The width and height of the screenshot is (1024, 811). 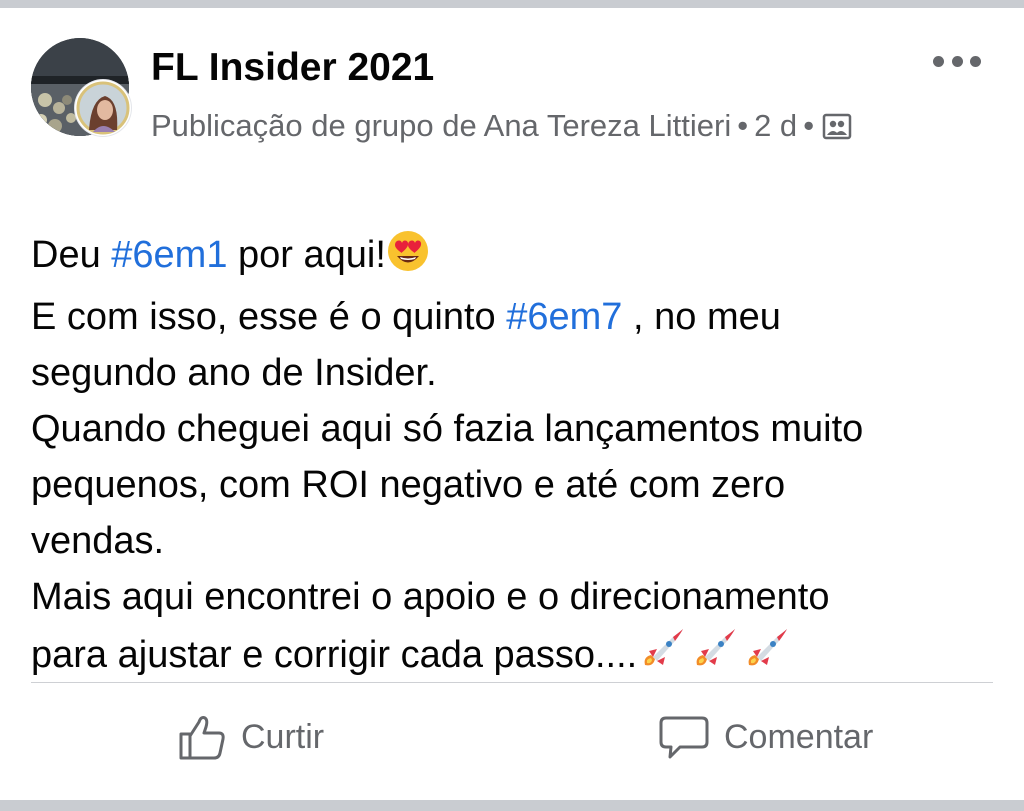 What do you see at coordinates (564, 317) in the screenshot?
I see `hashtag-link: #6em7` at bounding box center [564, 317].